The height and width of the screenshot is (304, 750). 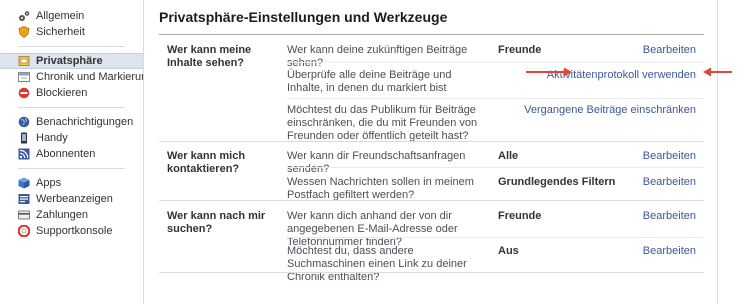 I want to click on sidebar-item-abonnenten: Abonnenten, so click(x=71, y=154).